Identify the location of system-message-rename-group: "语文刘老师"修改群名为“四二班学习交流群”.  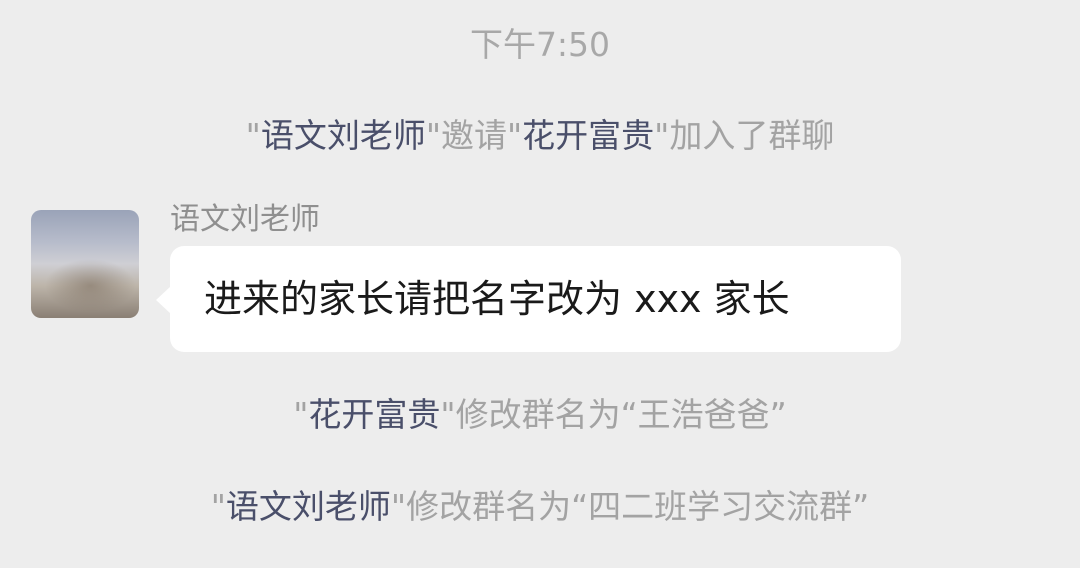
(540, 507).